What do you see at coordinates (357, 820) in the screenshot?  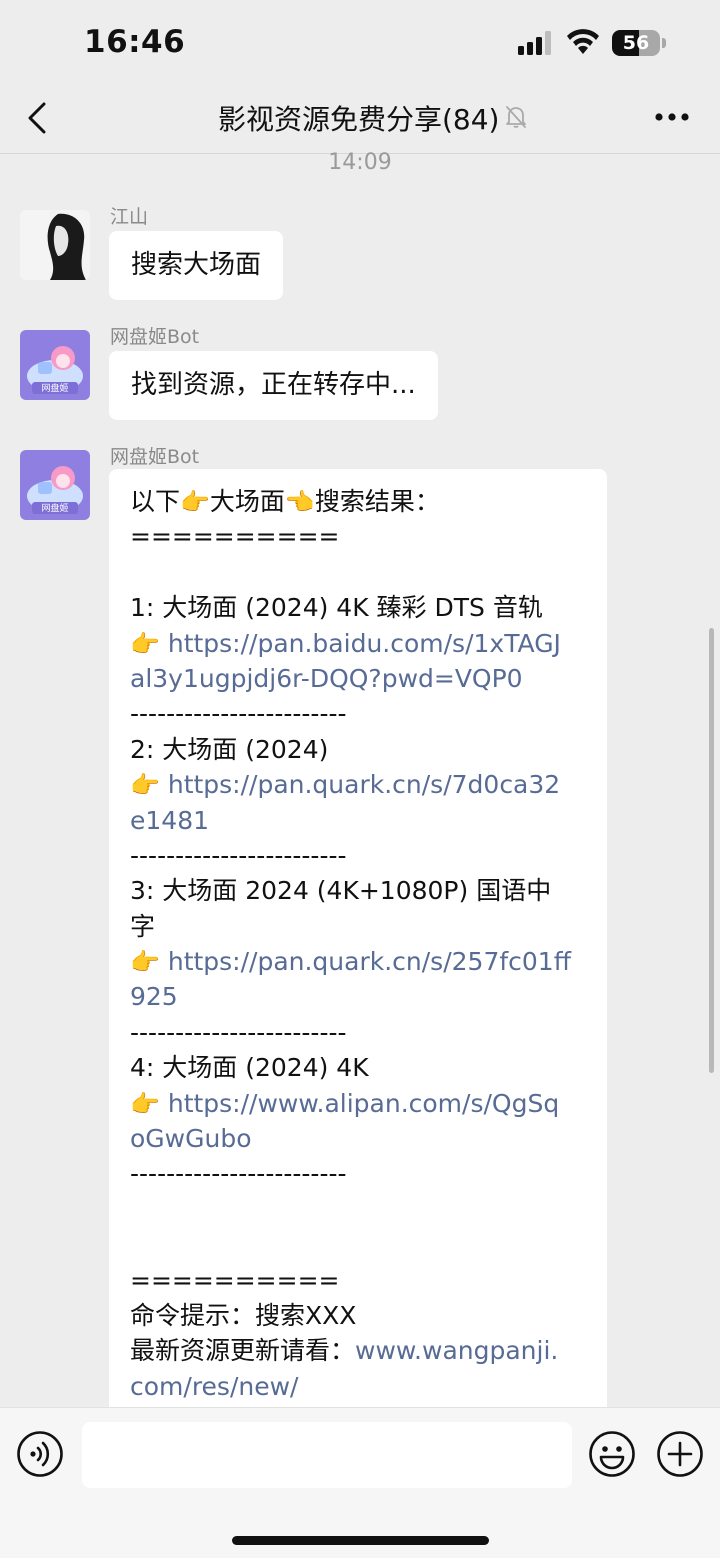 I see `message-line: e1481` at bounding box center [357, 820].